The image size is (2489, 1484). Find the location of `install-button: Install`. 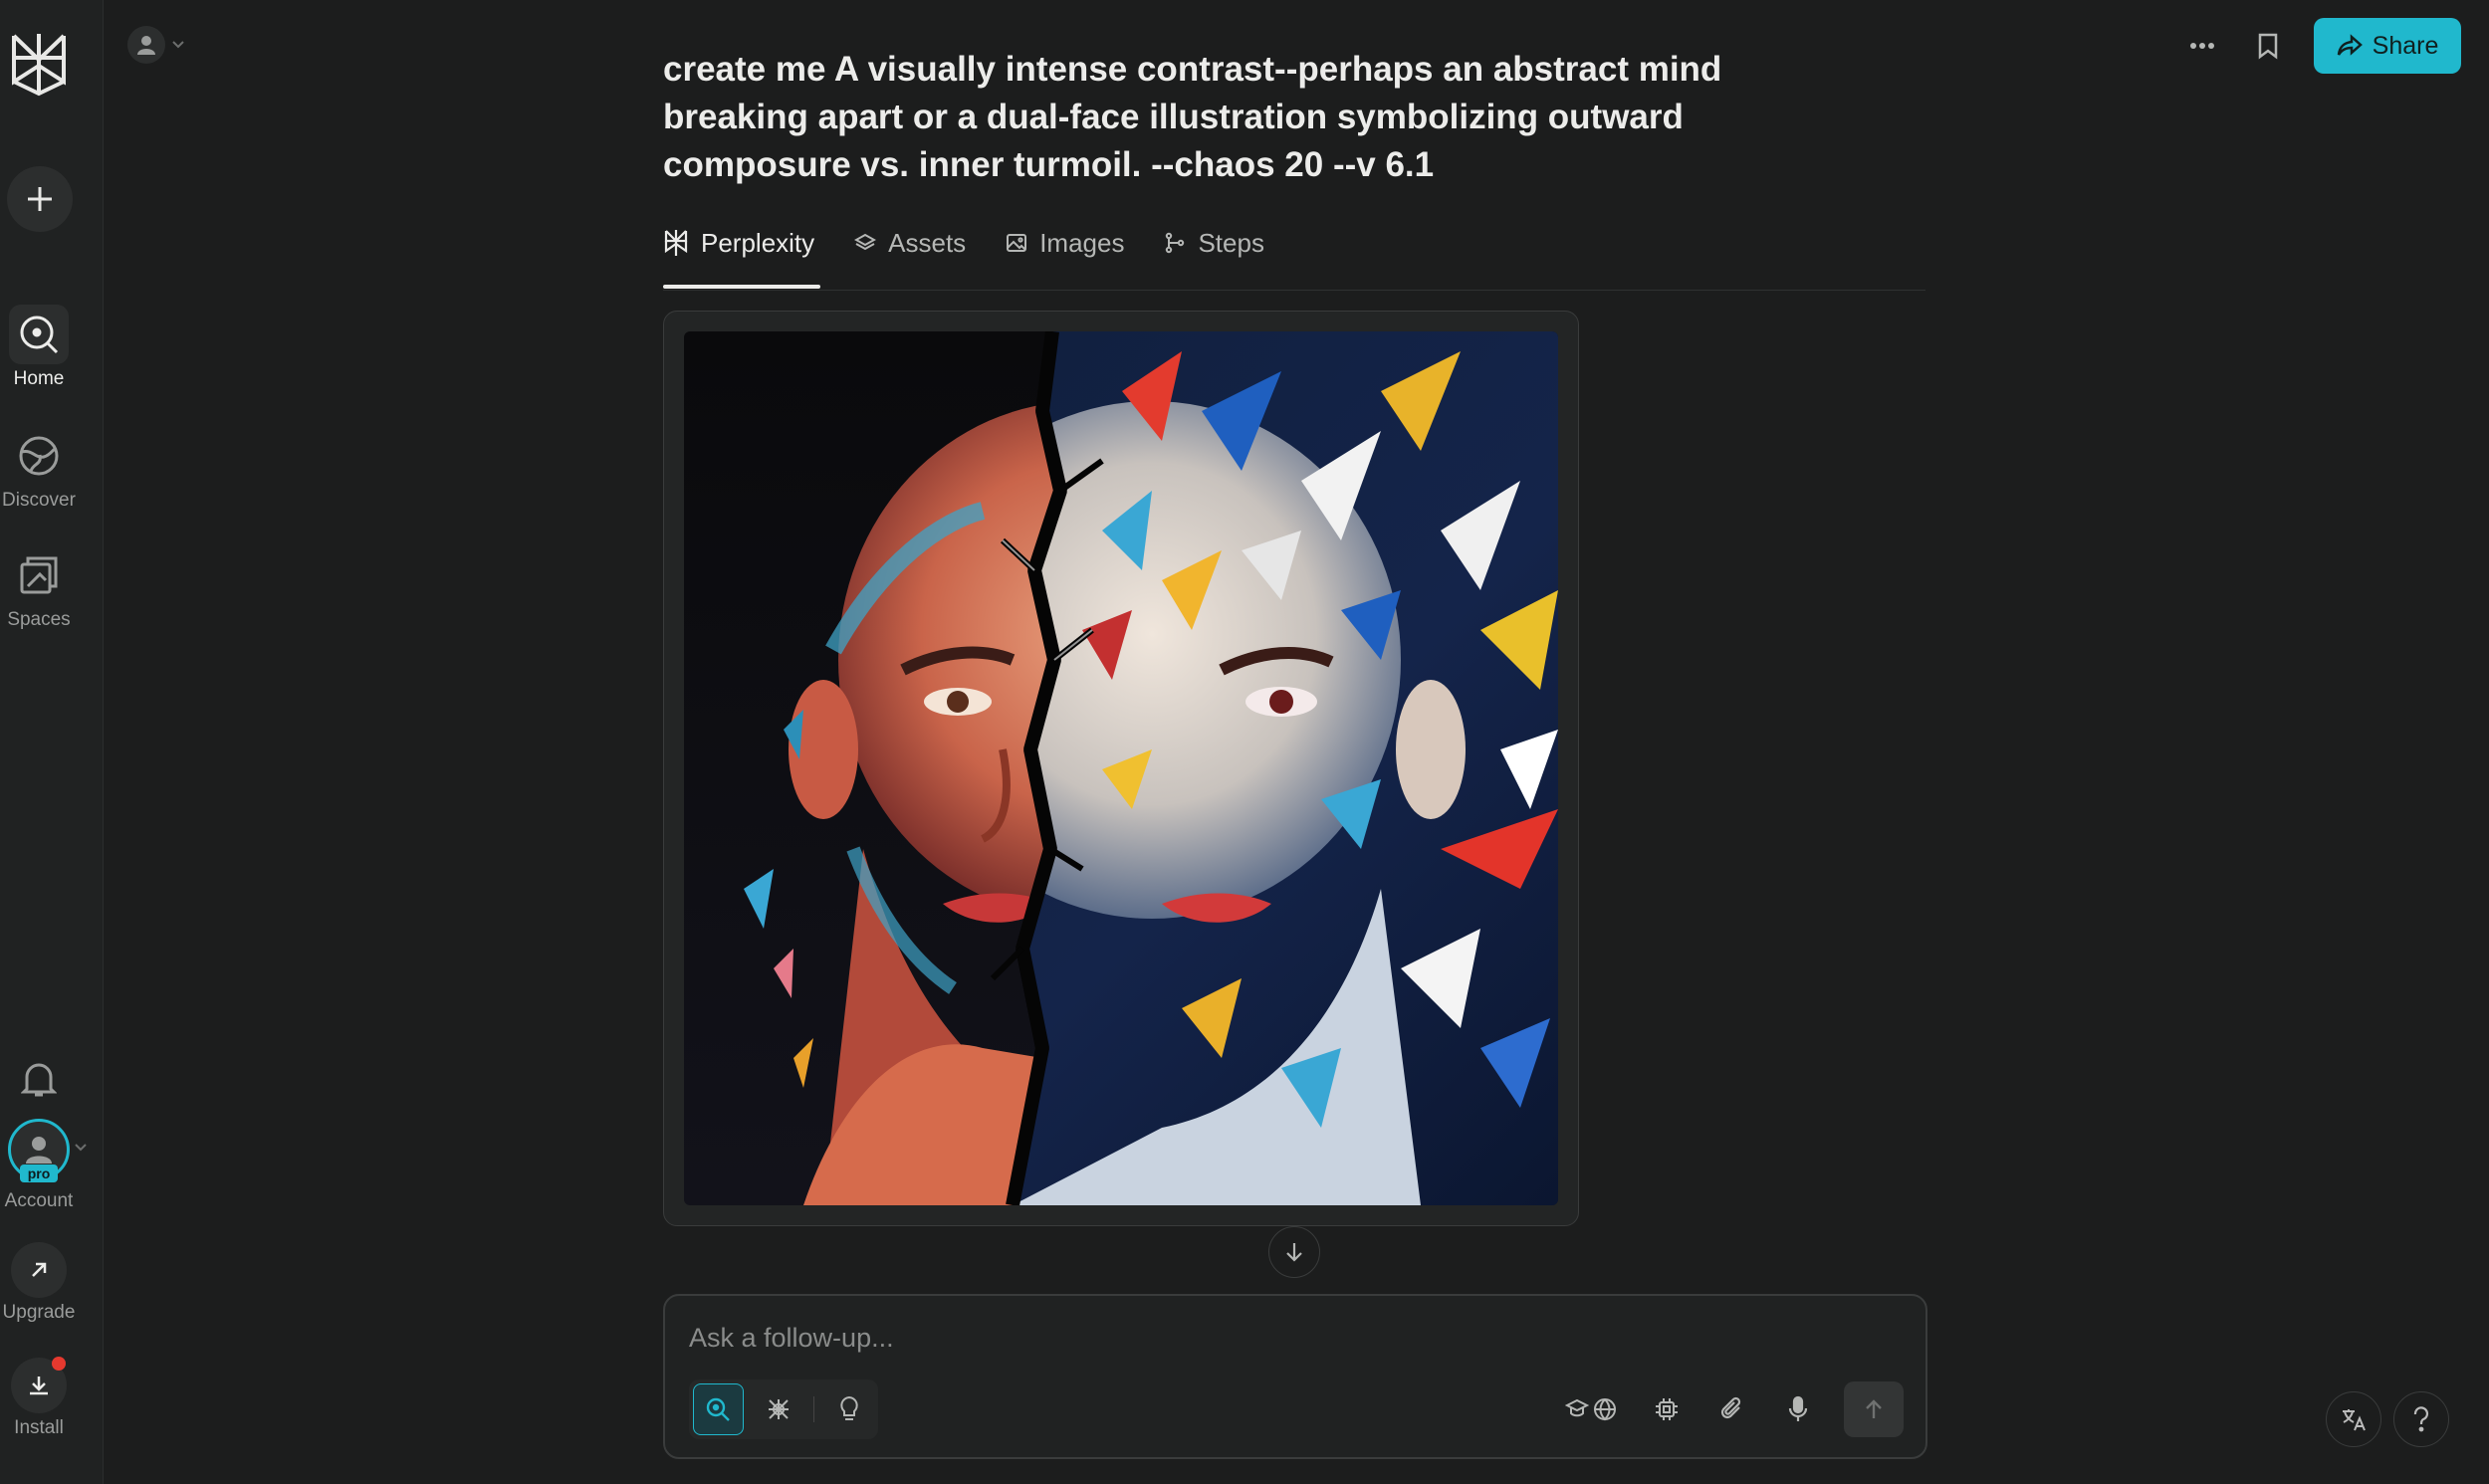

install-button: Install is located at coordinates (39, 1398).